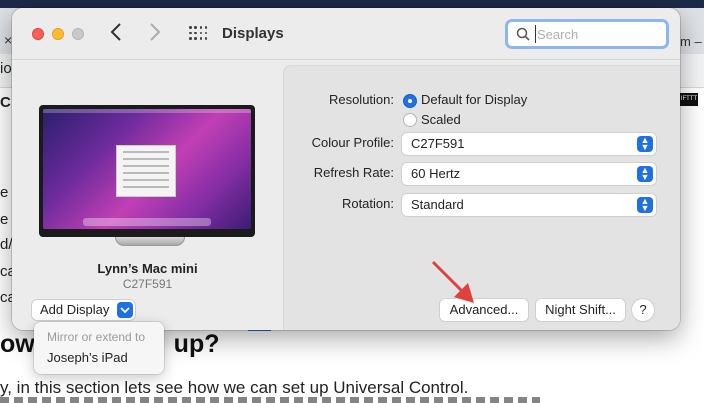 The width and height of the screenshot is (704, 403). I want to click on refresh-rate-select: 60 Hertz ▲ ▼, so click(529, 174).